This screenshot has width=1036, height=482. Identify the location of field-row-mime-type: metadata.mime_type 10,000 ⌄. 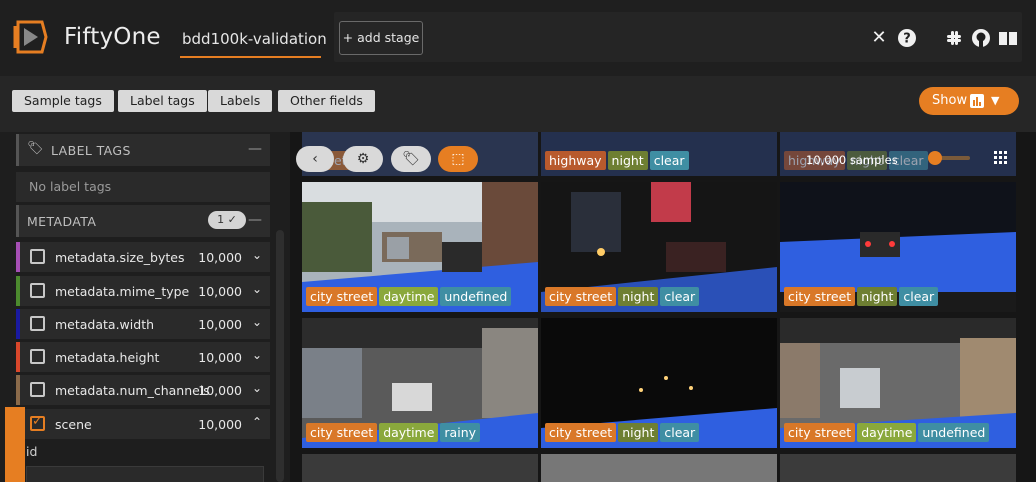
(143, 291).